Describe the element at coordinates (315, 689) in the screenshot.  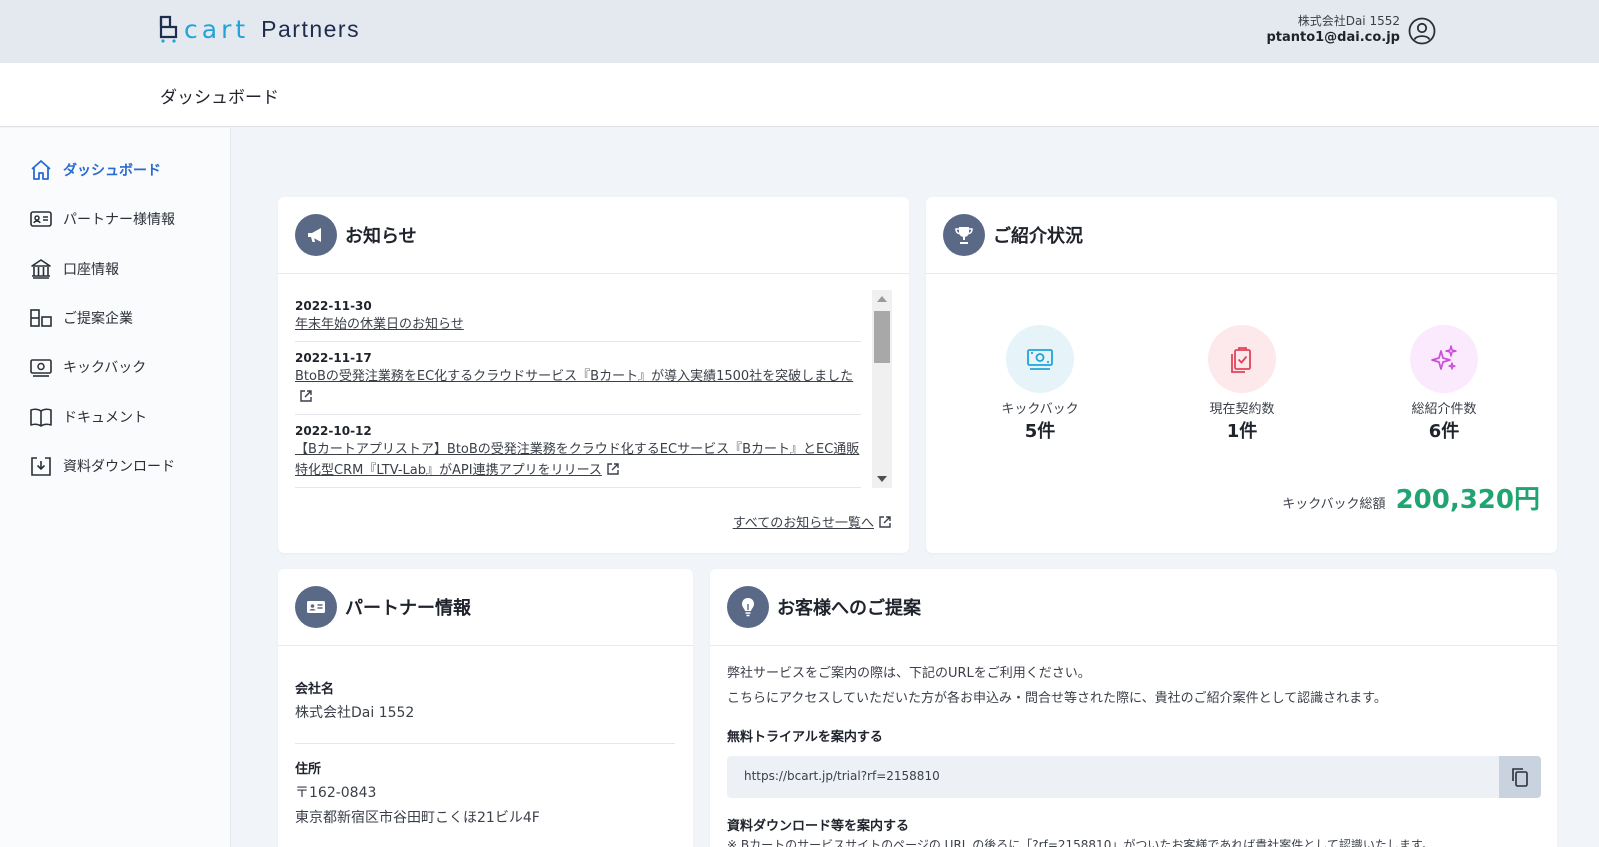
I see `company-label: 会社名` at that location.